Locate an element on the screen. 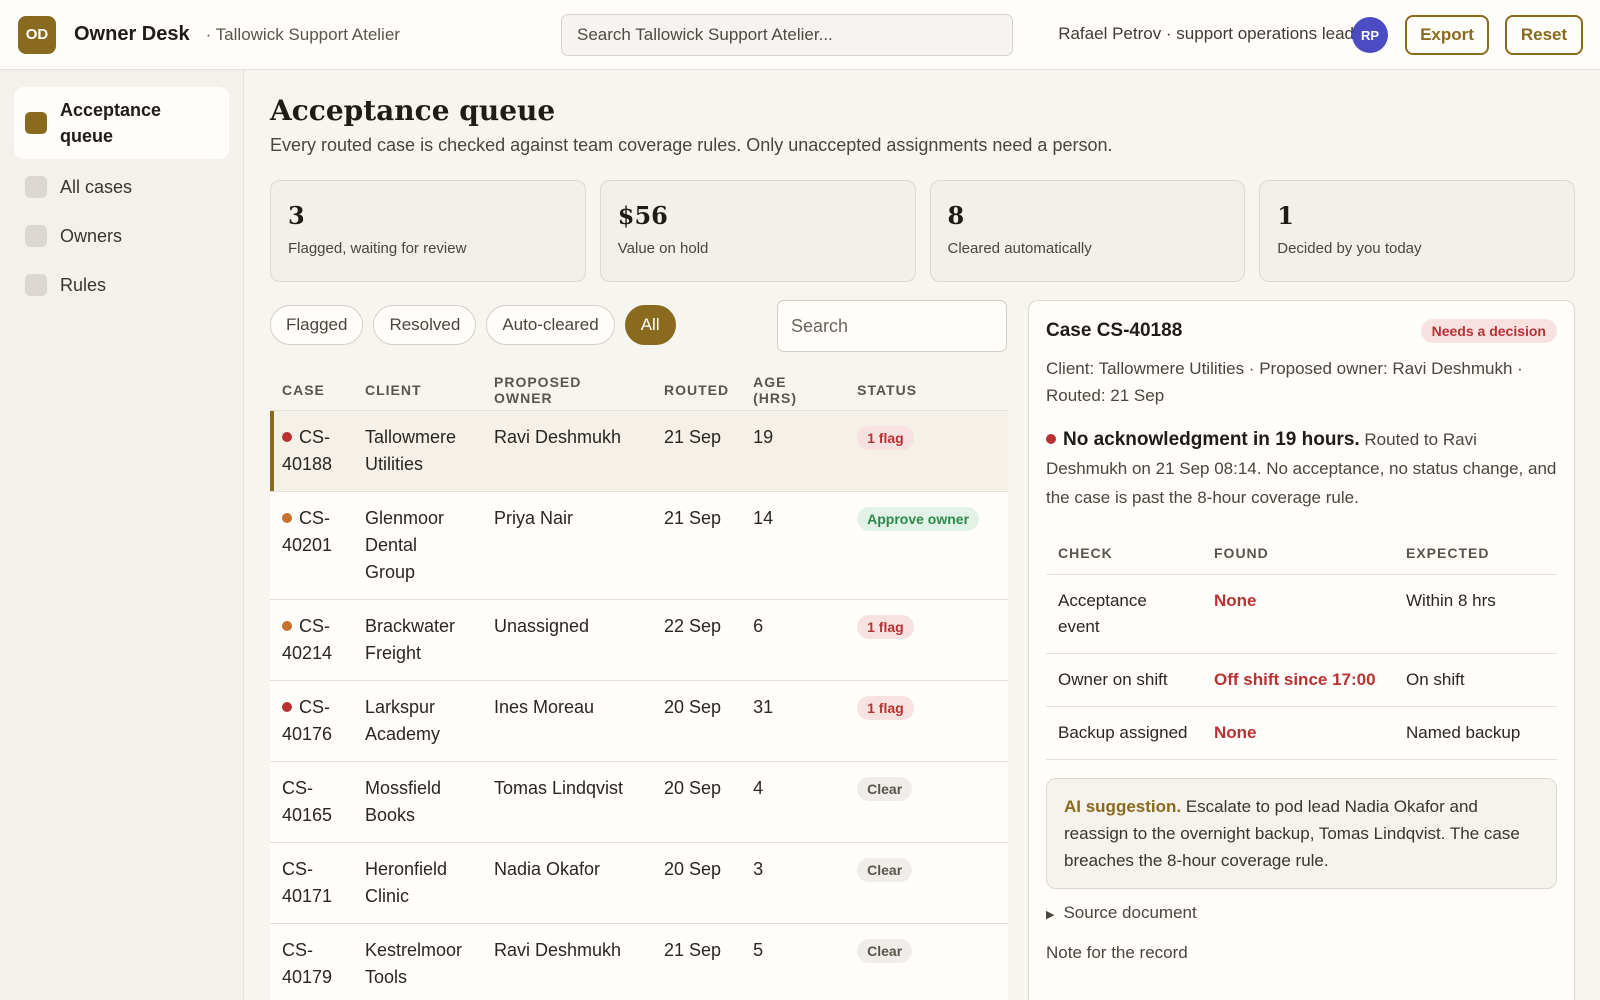 The image size is (1600, 1000). checks-header-row: CHECK FOUND EXPECTED is located at coordinates (1301, 553).